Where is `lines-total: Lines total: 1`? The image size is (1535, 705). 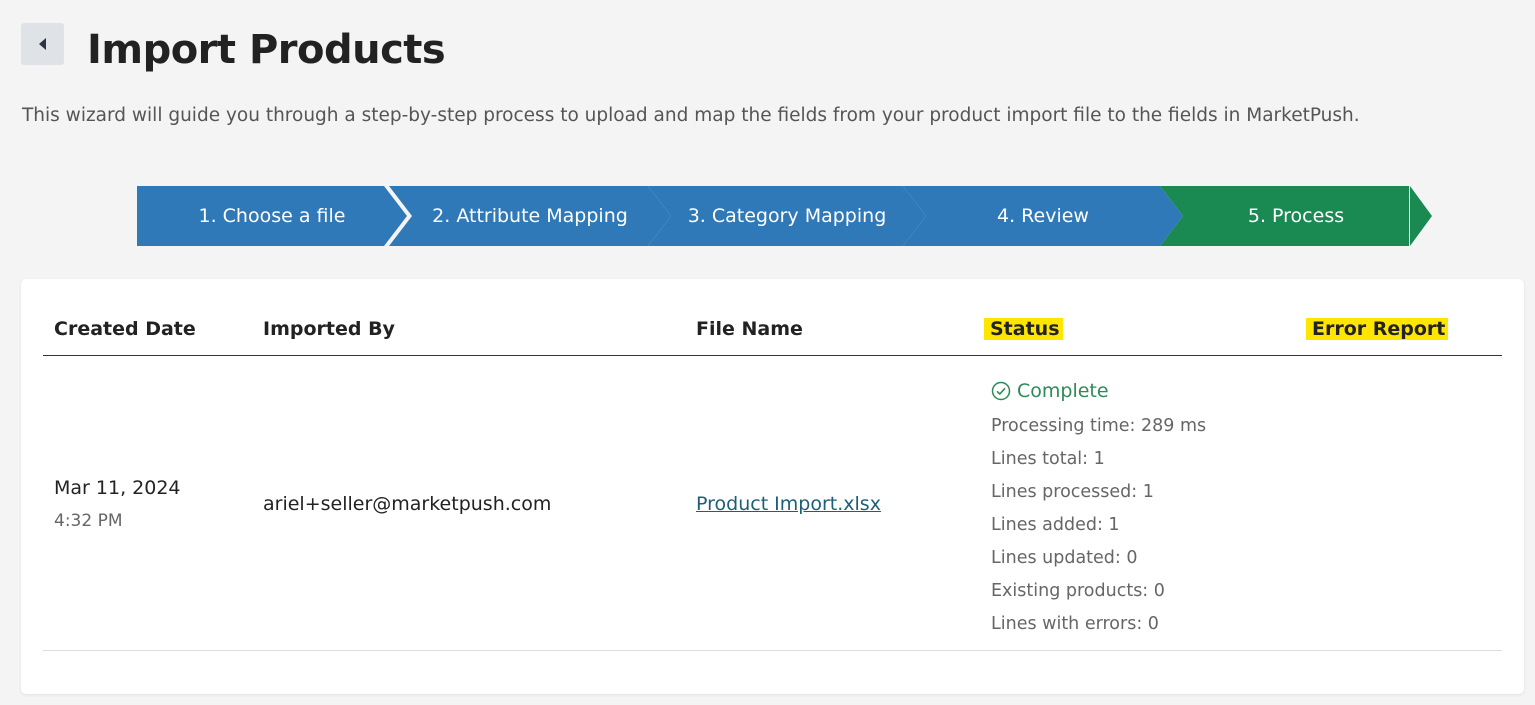 lines-total: Lines total: 1 is located at coordinates (1048, 459).